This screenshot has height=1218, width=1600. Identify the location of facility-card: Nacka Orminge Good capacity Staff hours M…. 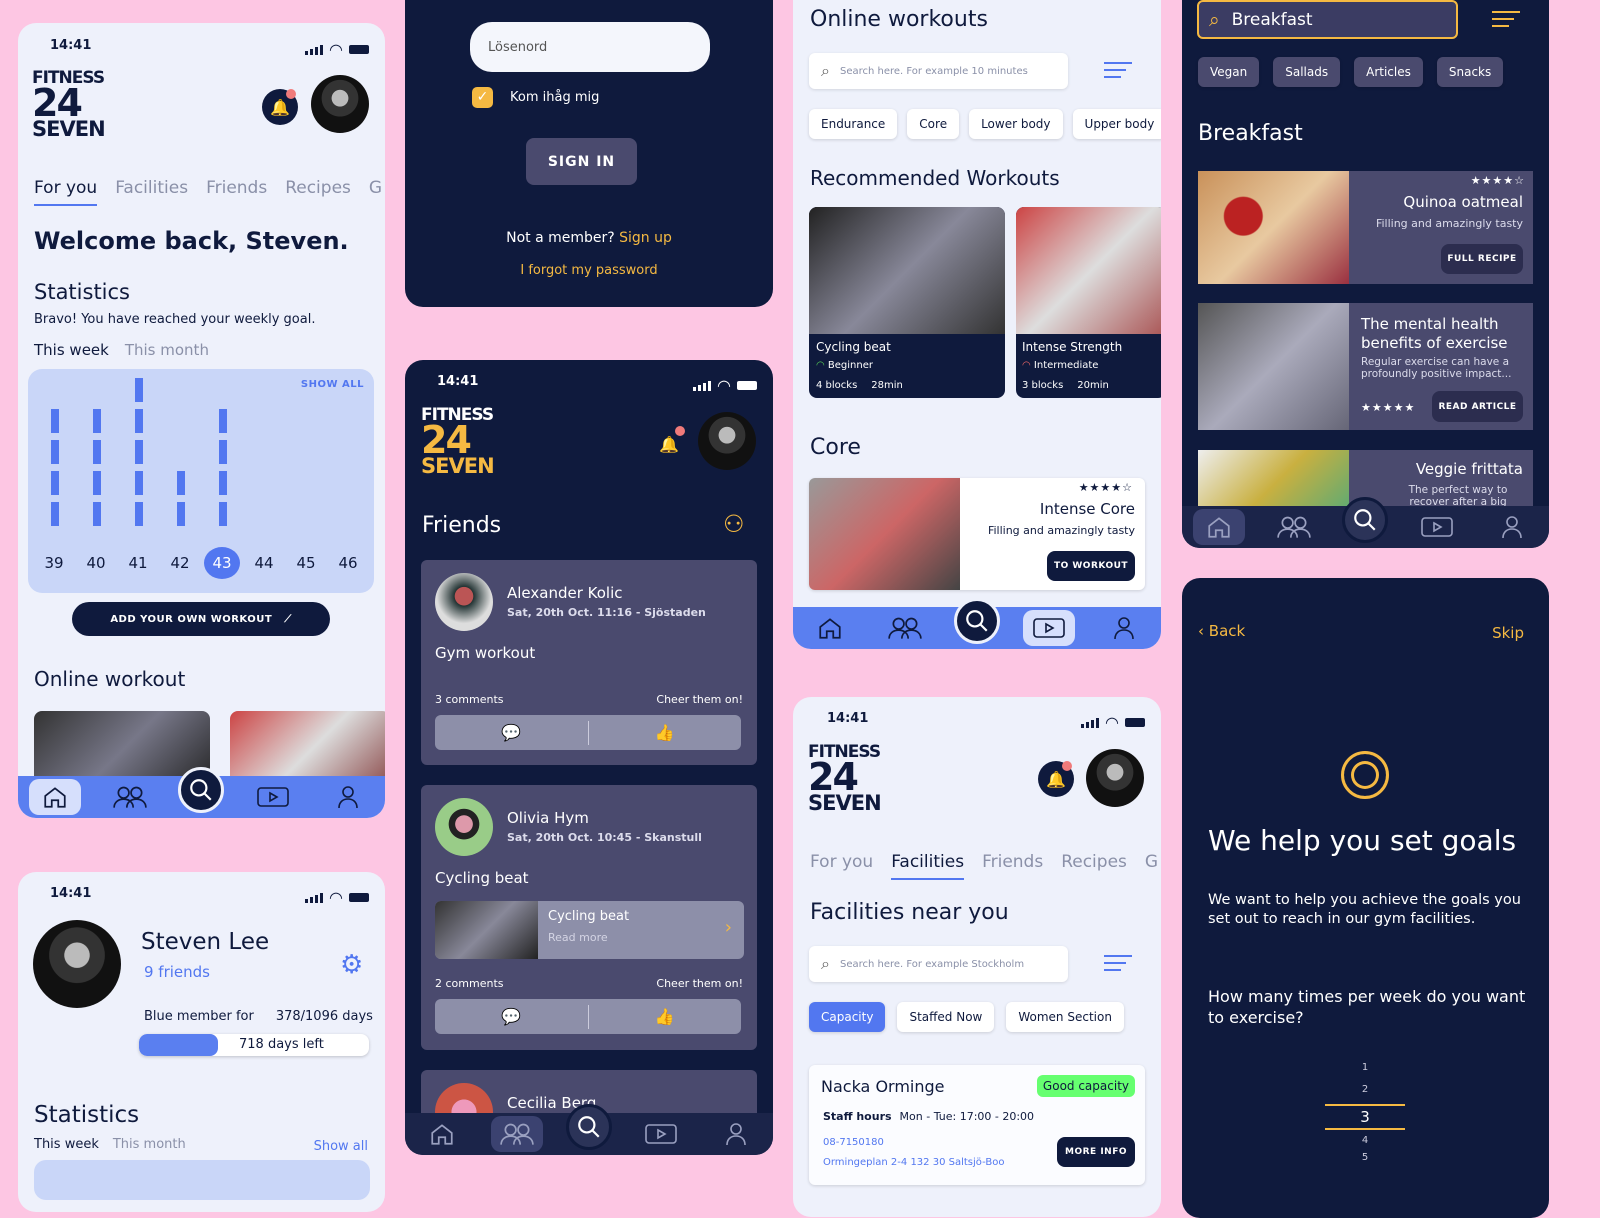
(977, 1125).